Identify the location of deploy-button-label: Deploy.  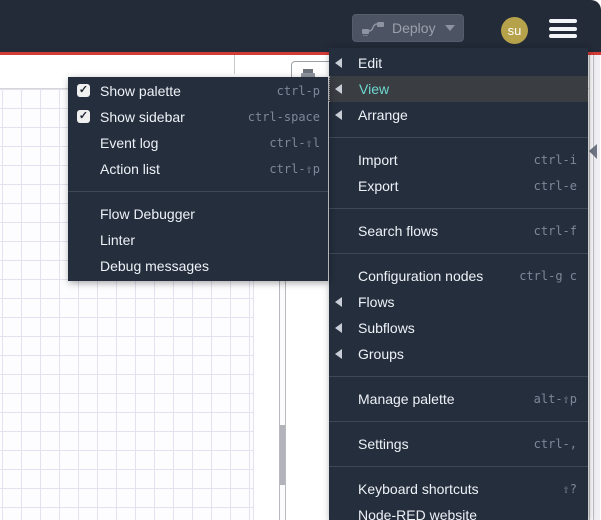
(414, 28).